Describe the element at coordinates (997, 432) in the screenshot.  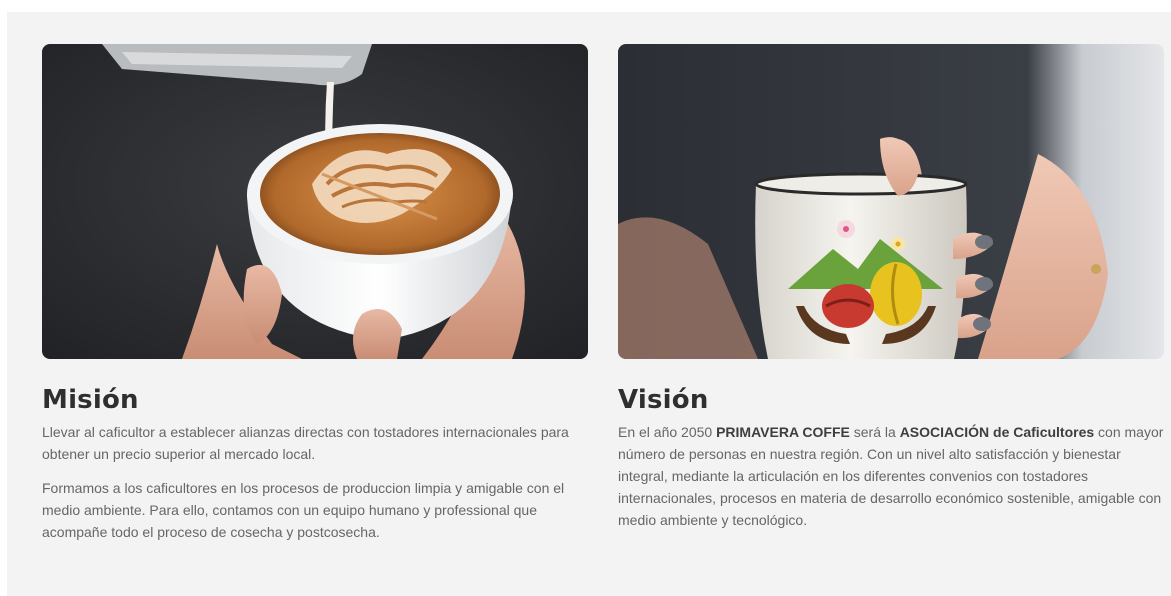
I see `vision-association: ASOCIACIÓN de Caficultores` at that location.